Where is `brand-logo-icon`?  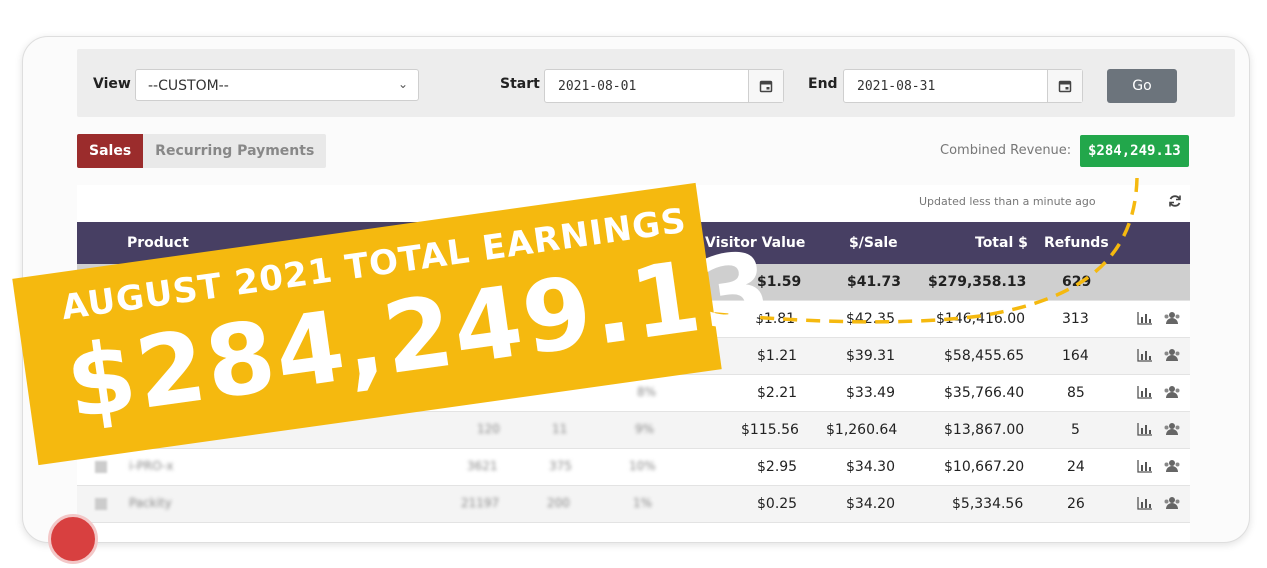
brand-logo-icon is located at coordinates (73, 539).